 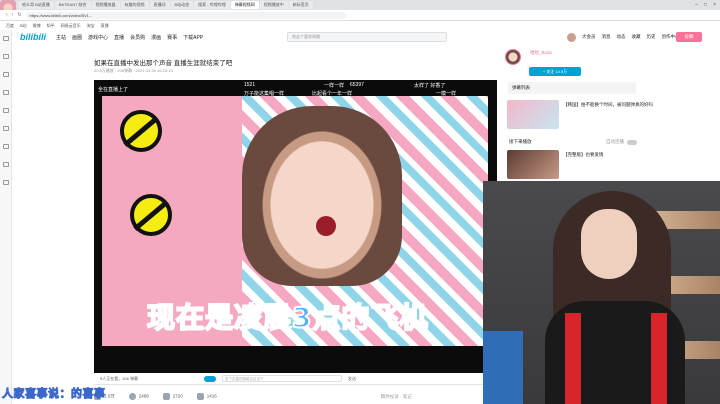 What do you see at coordinates (250, 85) in the screenshot?
I see `danmaku-comment: 1521` at bounding box center [250, 85].